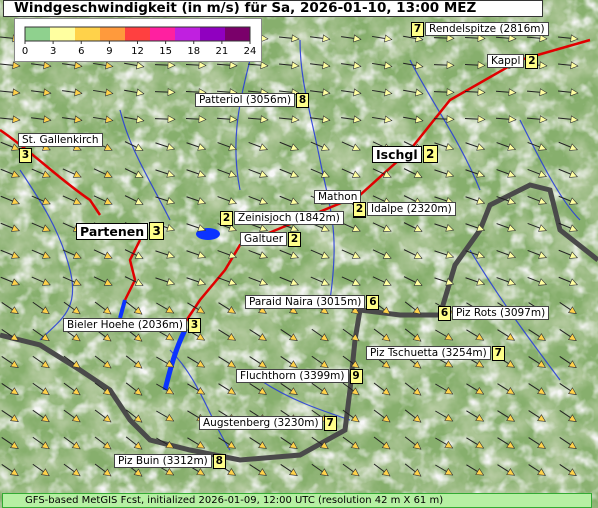 The height and width of the screenshot is (508, 598). What do you see at coordinates (532, 61) in the screenshot?
I see `label-value-kappl: 2` at bounding box center [532, 61].